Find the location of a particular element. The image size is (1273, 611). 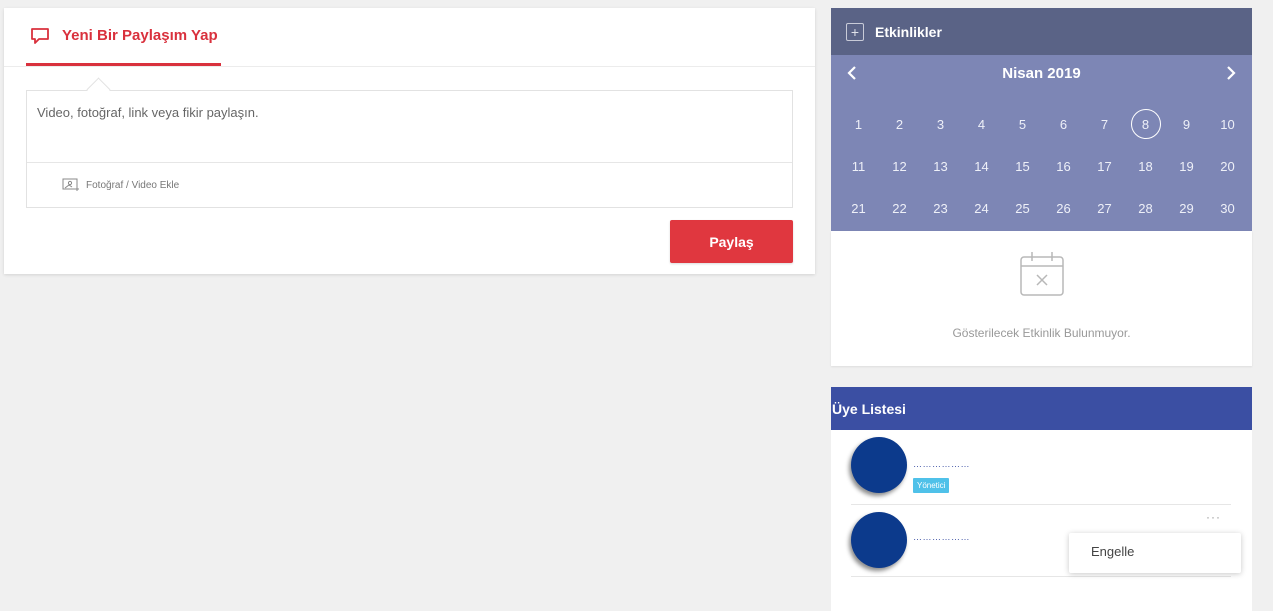

composer-divider is located at coordinates (409, 162).